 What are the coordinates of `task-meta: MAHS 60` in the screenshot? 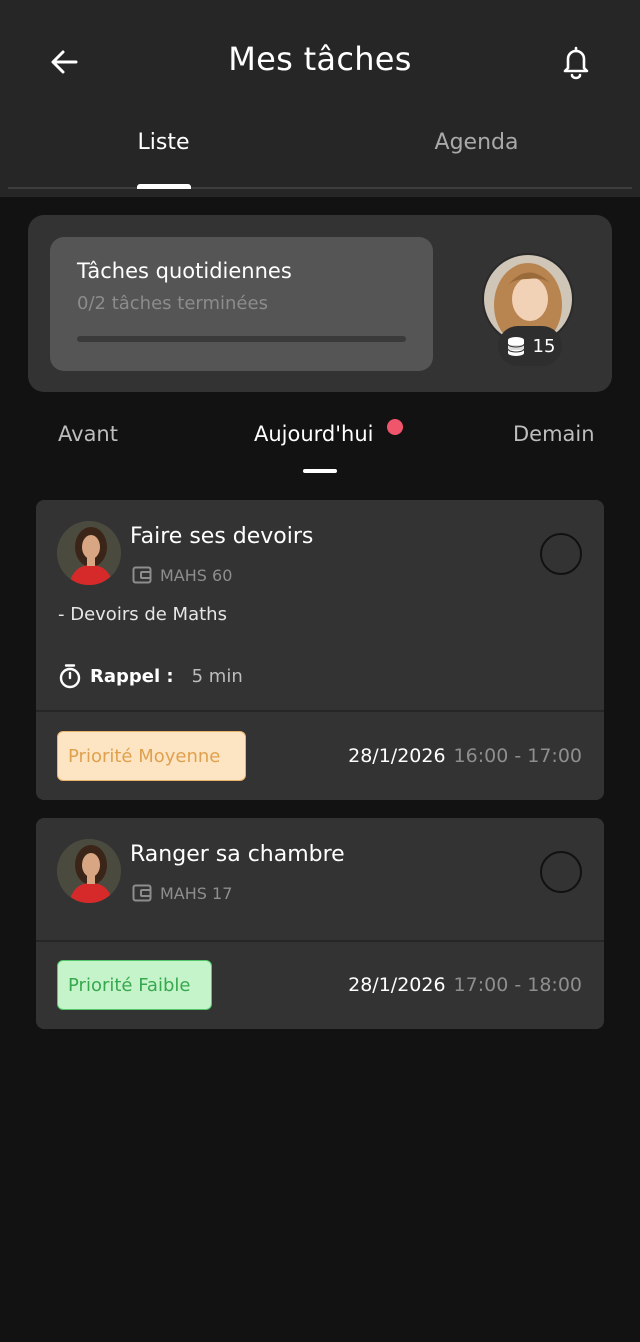 It's located at (182, 575).